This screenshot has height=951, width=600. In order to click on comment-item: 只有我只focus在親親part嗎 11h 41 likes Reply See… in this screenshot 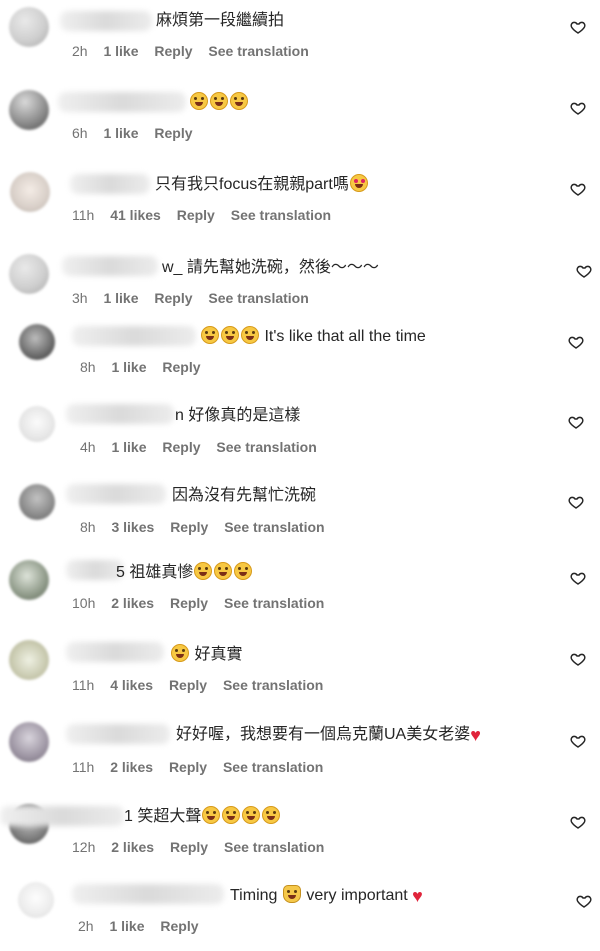, I will do `click(300, 204)`.